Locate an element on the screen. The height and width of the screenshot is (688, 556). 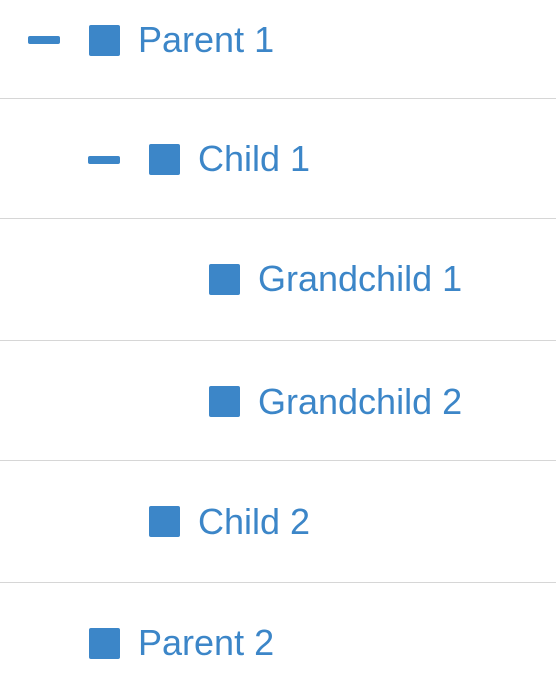
tree-node-parent-1: Parent 1 is located at coordinates (278, 49).